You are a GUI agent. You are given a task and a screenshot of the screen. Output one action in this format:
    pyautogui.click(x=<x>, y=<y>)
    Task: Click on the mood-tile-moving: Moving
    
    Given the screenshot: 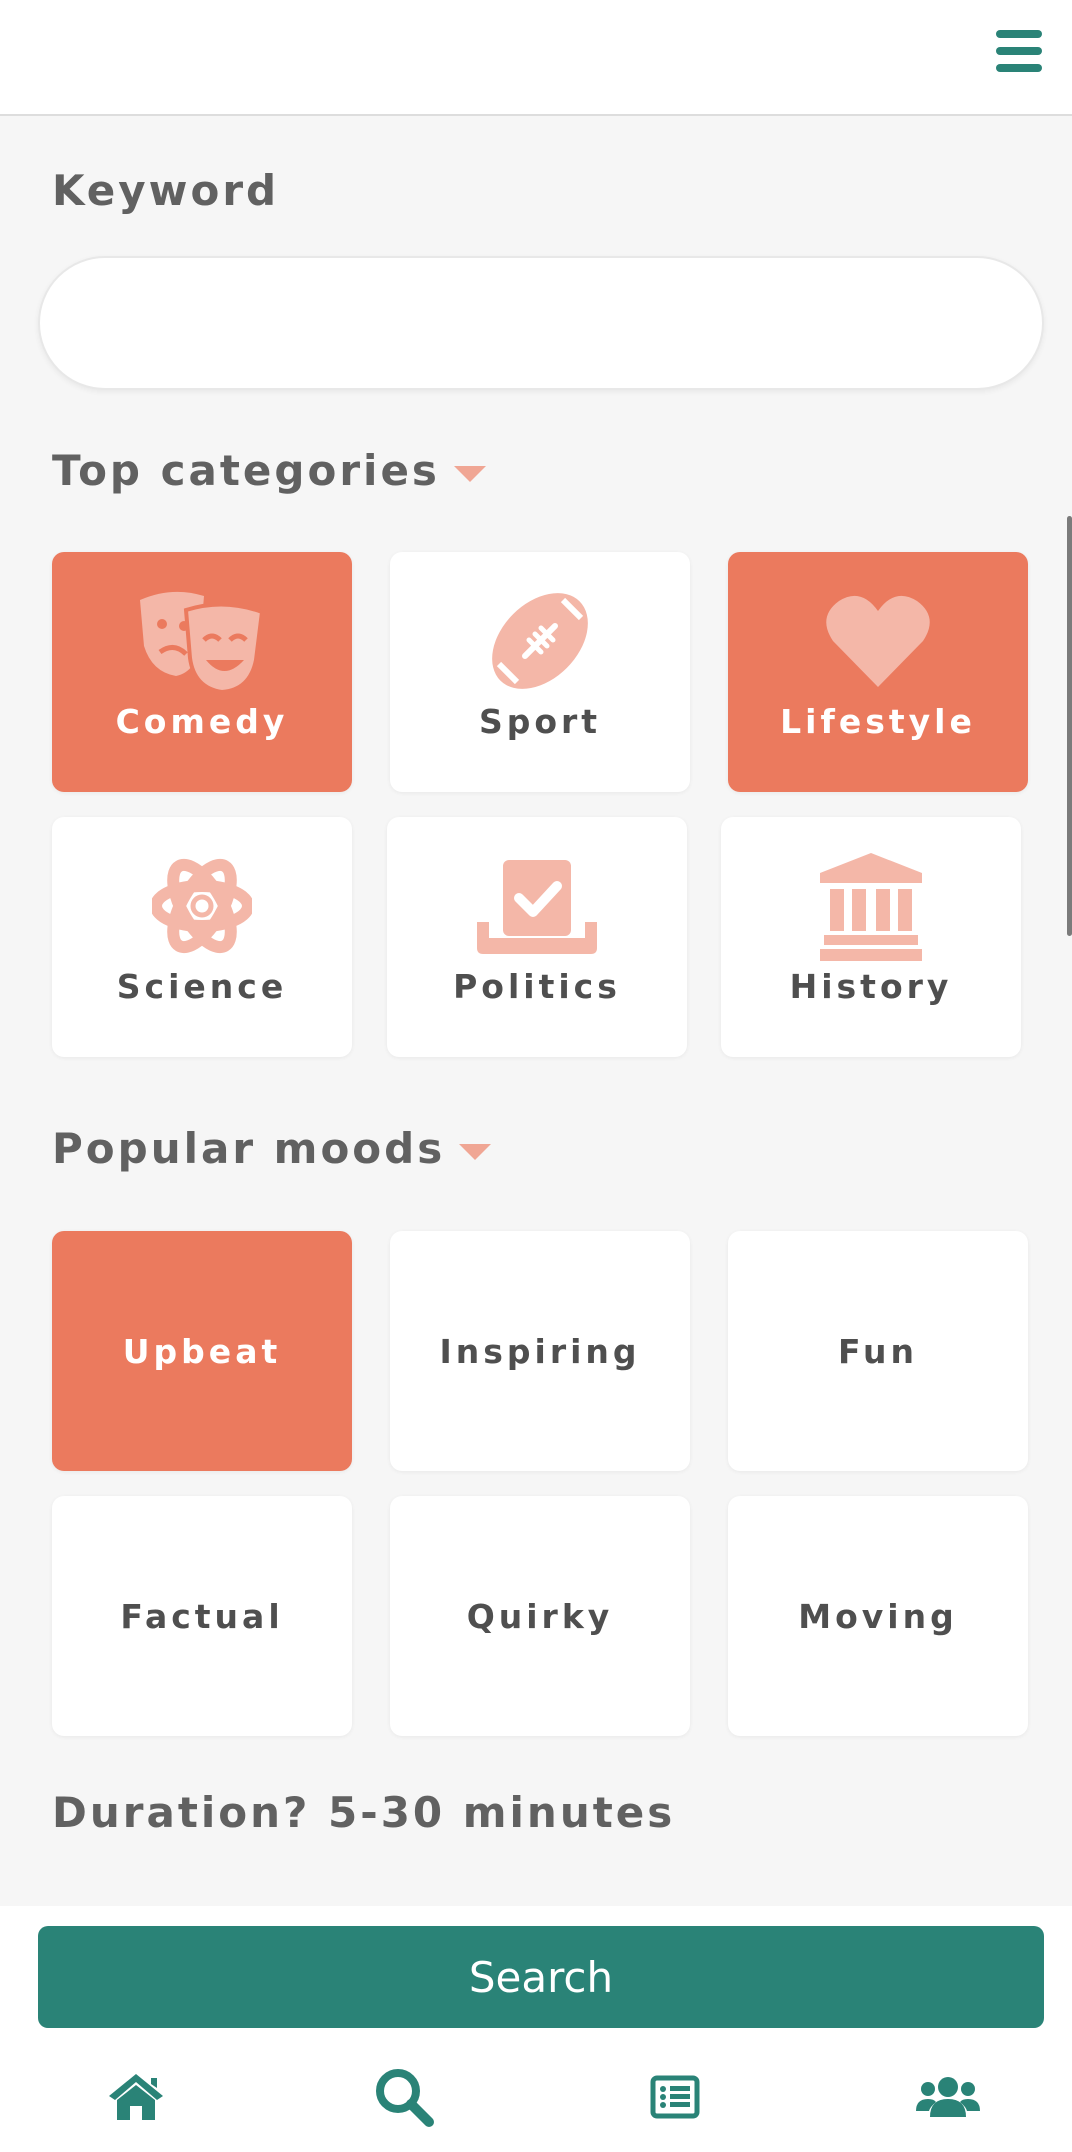 What is the action you would take?
    pyautogui.click(x=878, y=1616)
    